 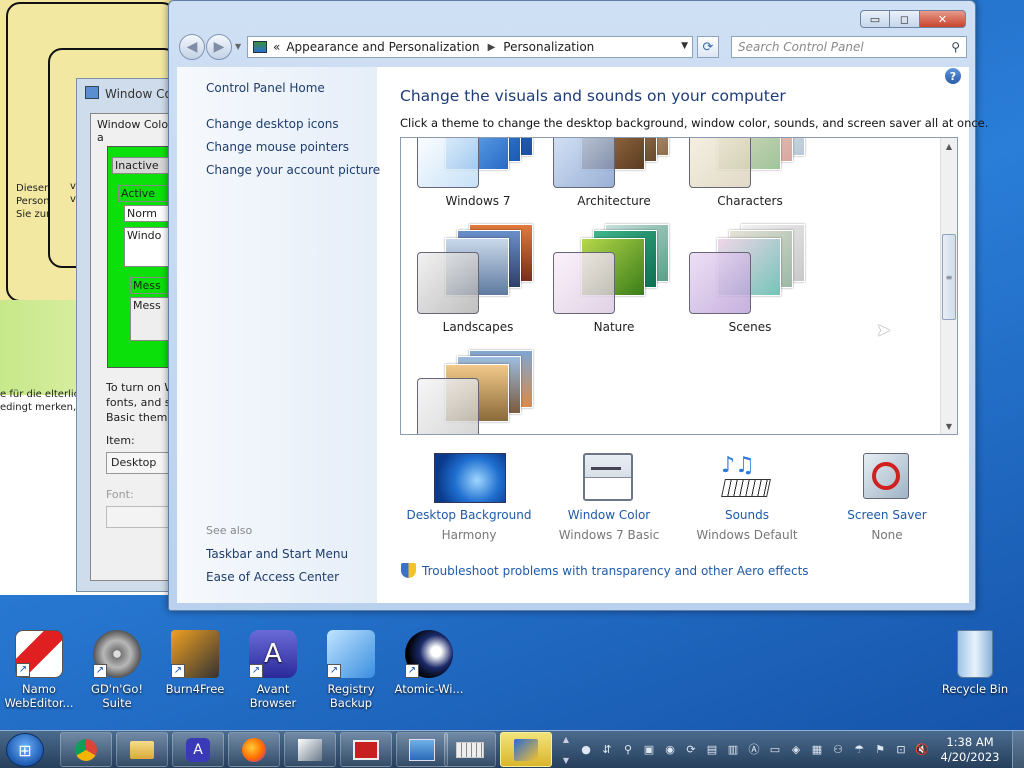 What do you see at coordinates (117, 696) in the screenshot?
I see `desktop-icon-label: GD'n'Go! Suite` at bounding box center [117, 696].